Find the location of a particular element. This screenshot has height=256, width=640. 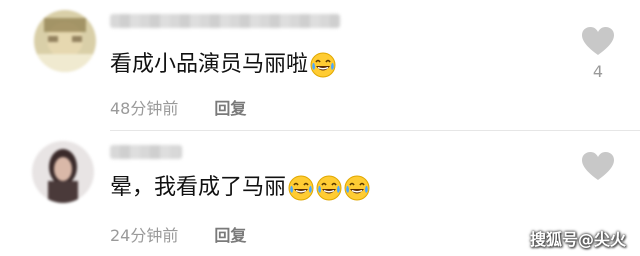

like-button is located at coordinates (598, 166).